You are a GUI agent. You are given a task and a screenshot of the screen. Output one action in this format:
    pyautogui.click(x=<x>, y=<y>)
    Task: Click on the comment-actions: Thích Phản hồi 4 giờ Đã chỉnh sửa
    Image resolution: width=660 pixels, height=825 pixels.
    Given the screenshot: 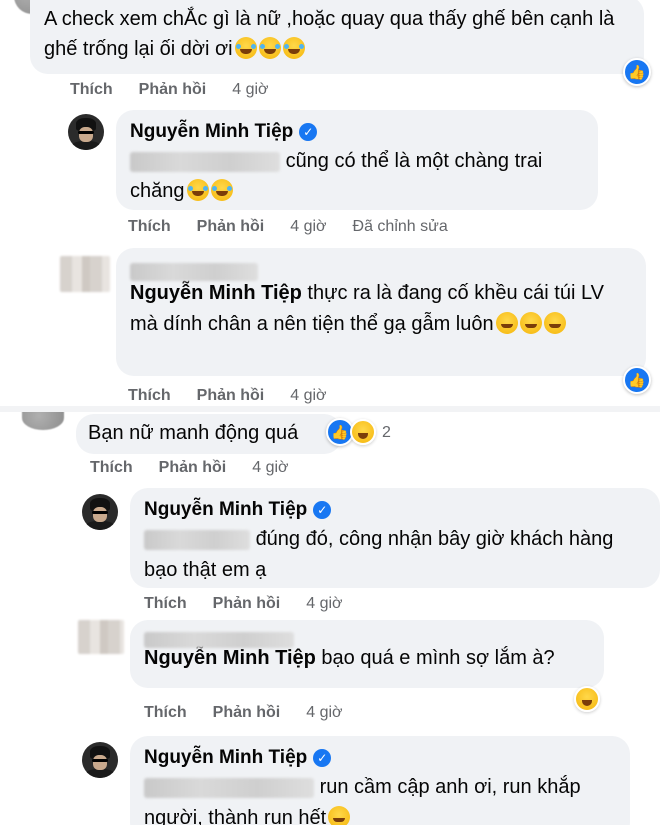 What is the action you would take?
    pyautogui.click(x=288, y=227)
    